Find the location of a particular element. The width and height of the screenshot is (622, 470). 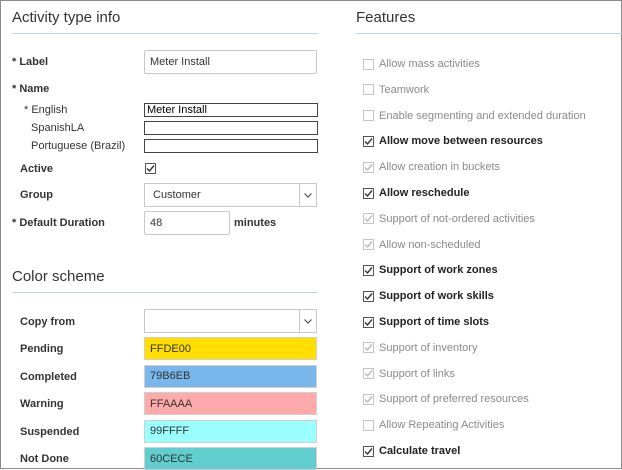

feature-label: Allow mass activities is located at coordinates (429, 64).